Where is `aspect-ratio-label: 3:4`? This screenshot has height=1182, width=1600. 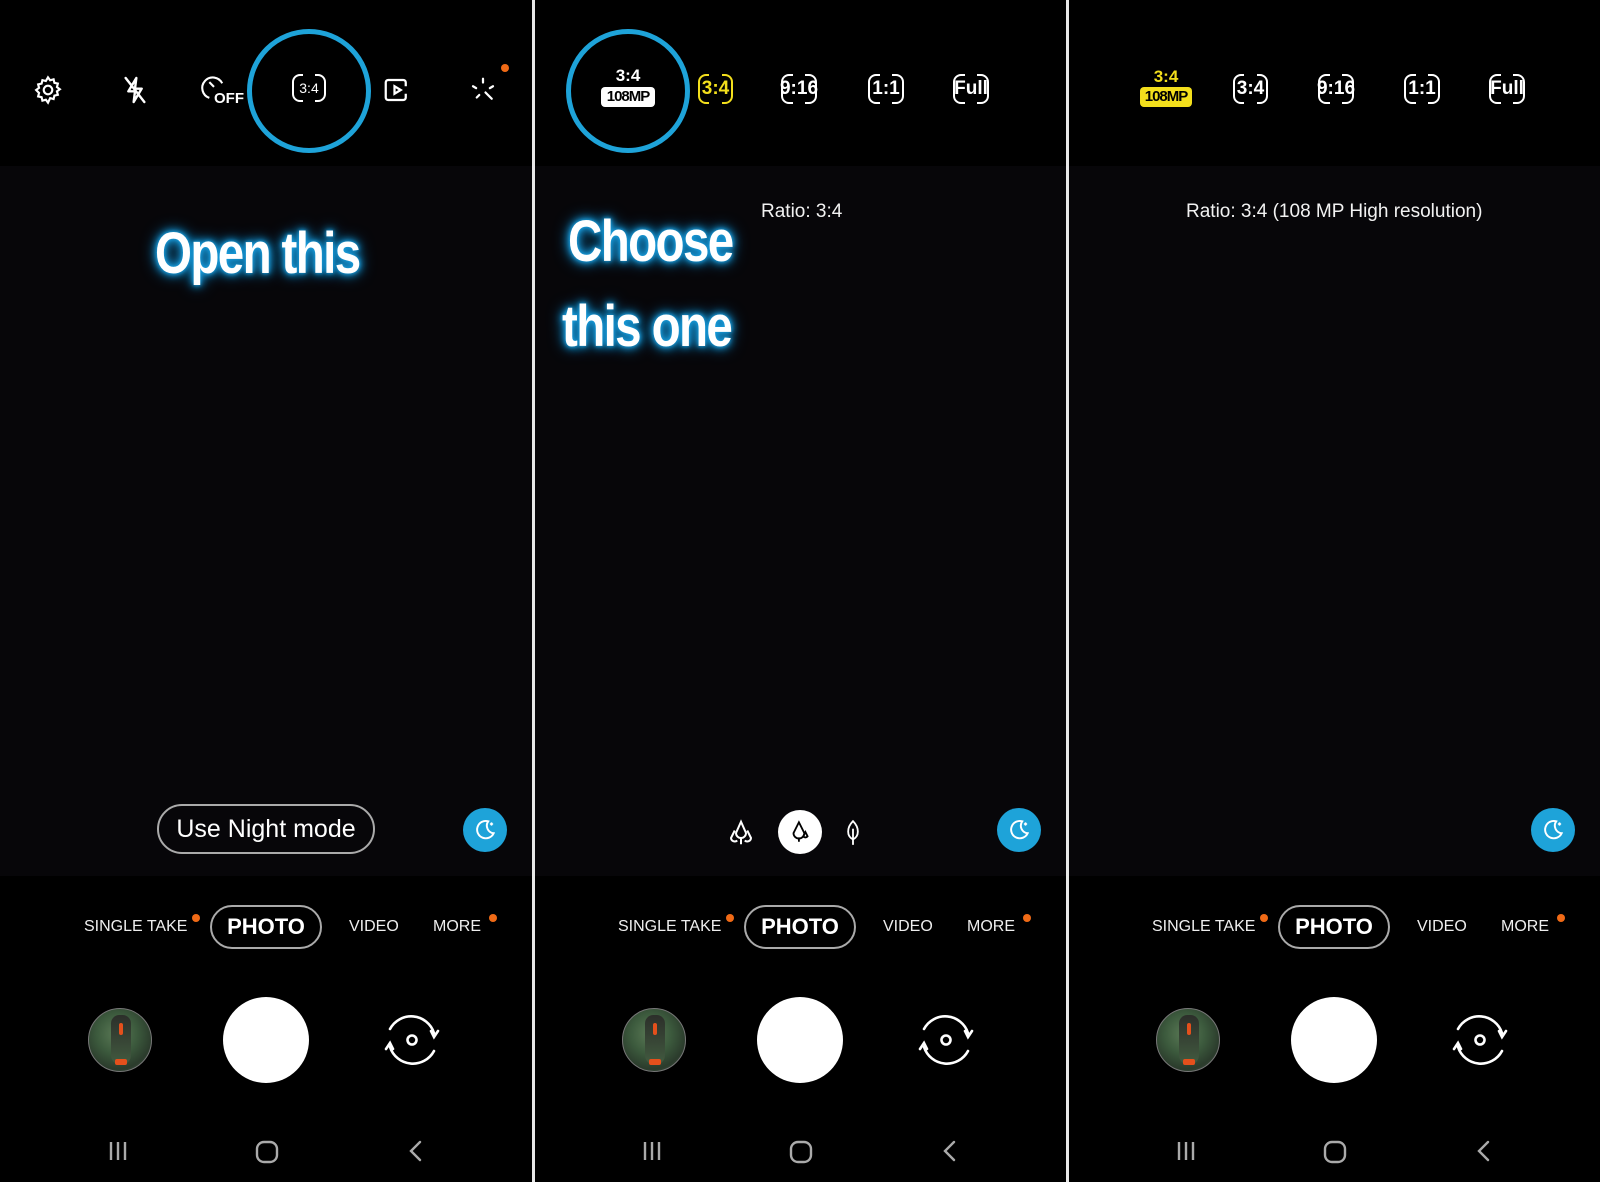 aspect-ratio-label: 3:4 is located at coordinates (309, 88).